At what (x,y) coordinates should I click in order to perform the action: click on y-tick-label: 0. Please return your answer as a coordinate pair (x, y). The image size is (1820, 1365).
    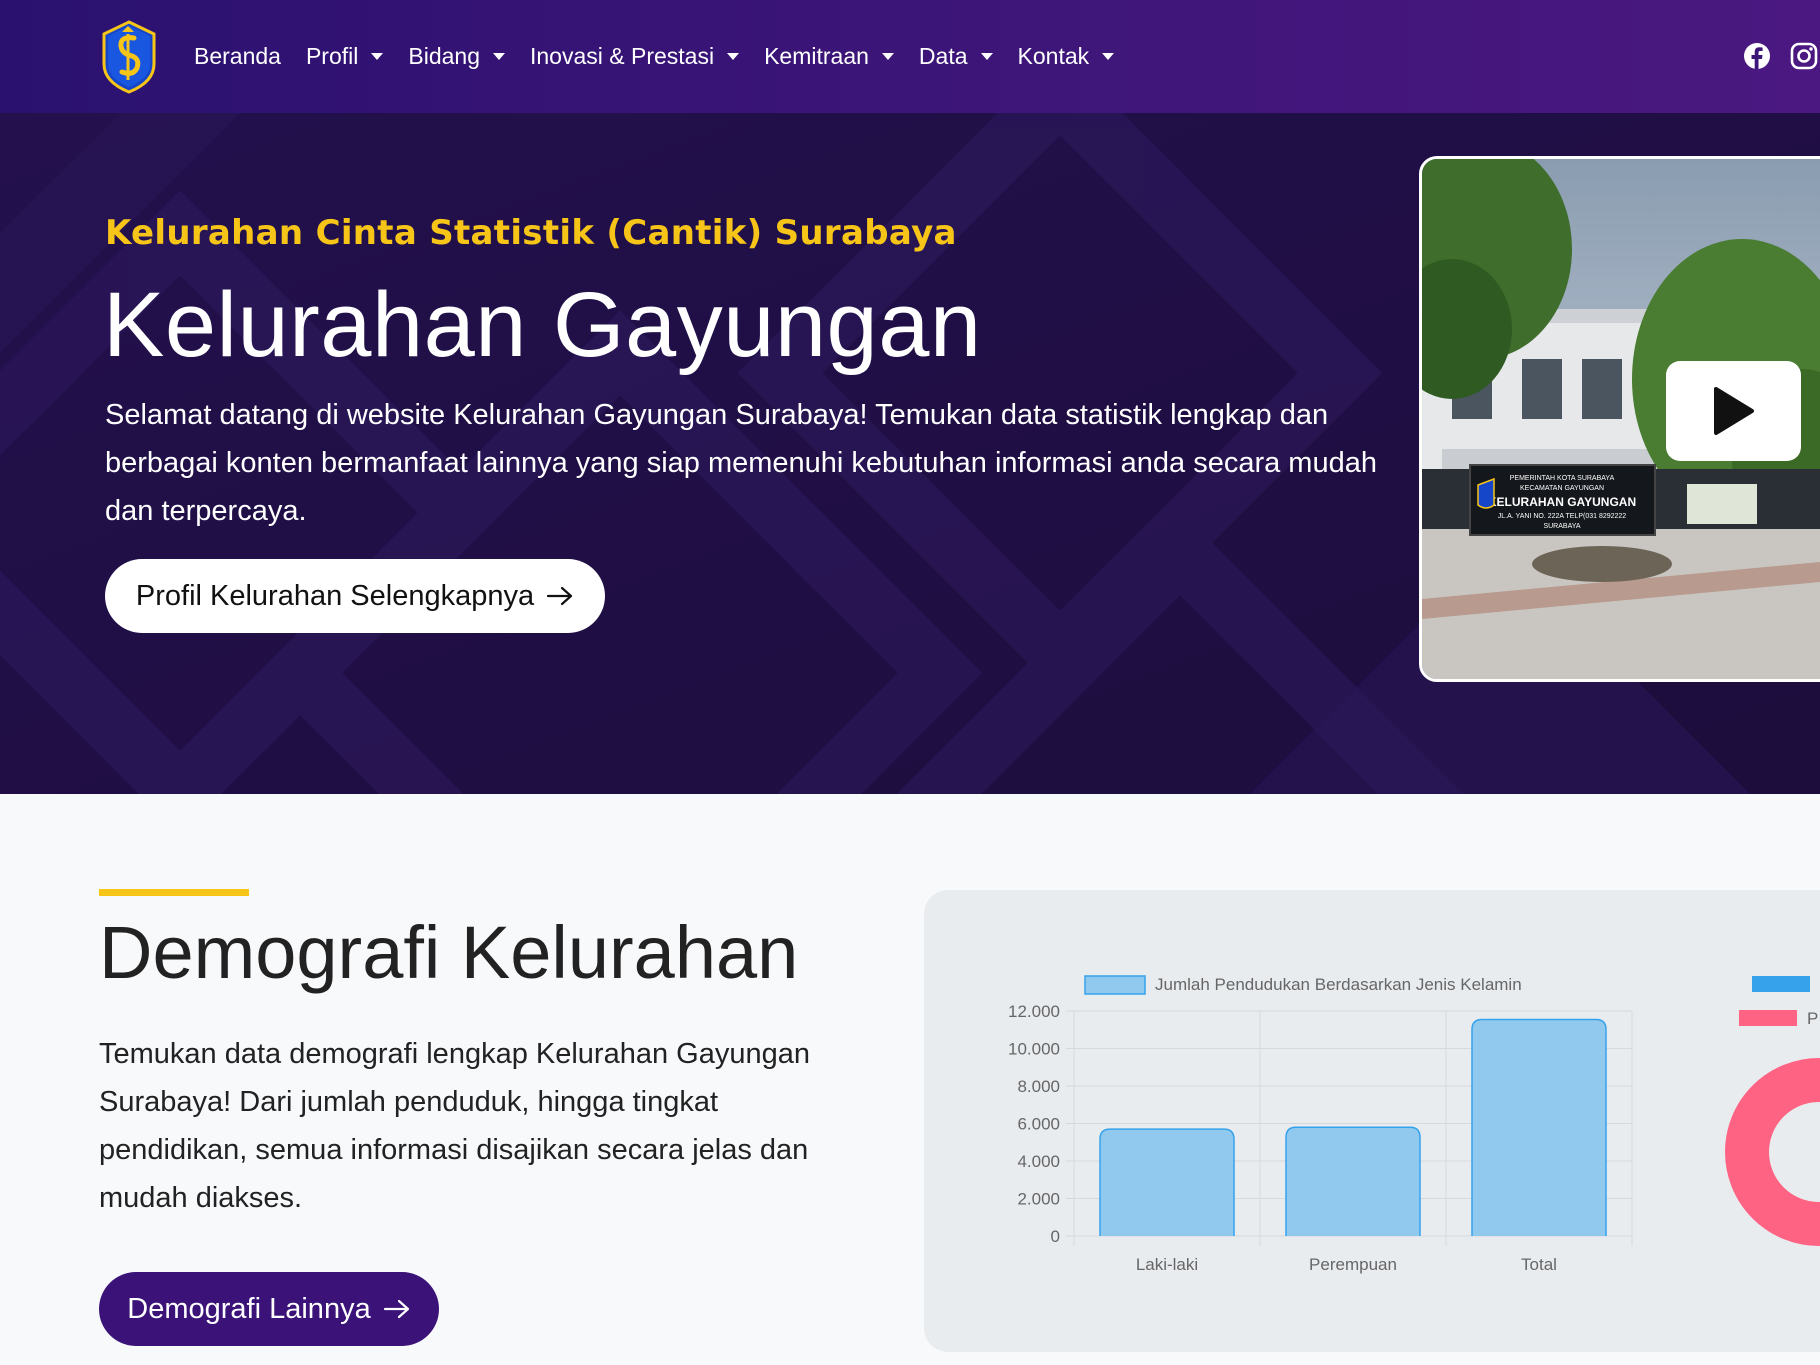
    Looking at the image, I should click on (1055, 1236).